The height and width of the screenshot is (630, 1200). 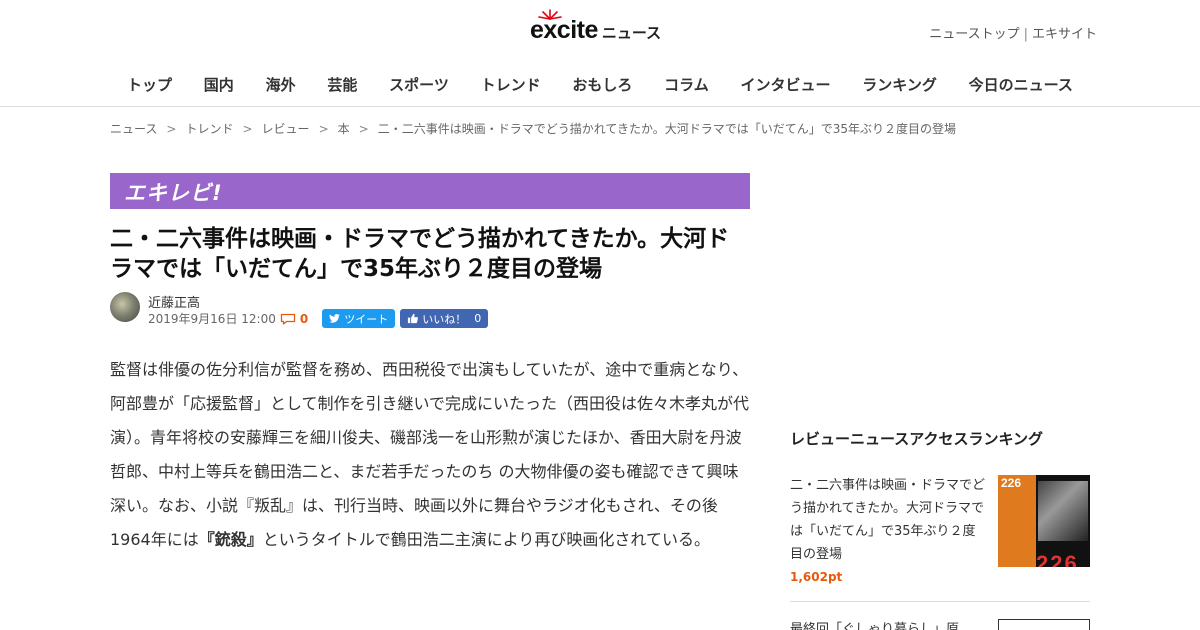 What do you see at coordinates (318, 318) in the screenshot?
I see `meta-row: 2019年9月16日 12:00 0 ツイート いいね！ 0` at bounding box center [318, 318].